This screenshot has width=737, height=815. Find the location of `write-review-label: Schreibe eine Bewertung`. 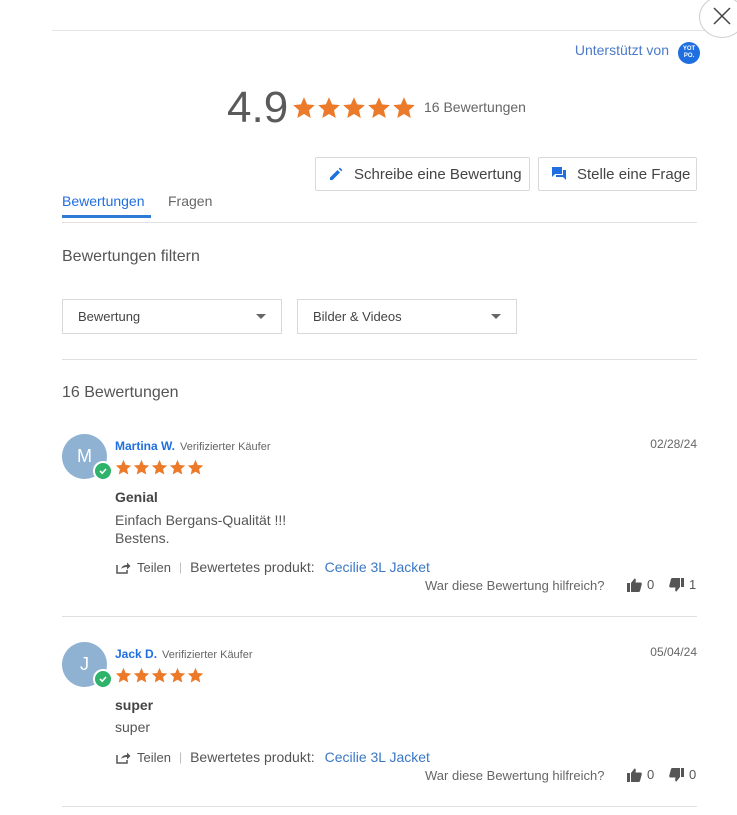

write-review-label: Schreibe eine Bewertung is located at coordinates (438, 174).